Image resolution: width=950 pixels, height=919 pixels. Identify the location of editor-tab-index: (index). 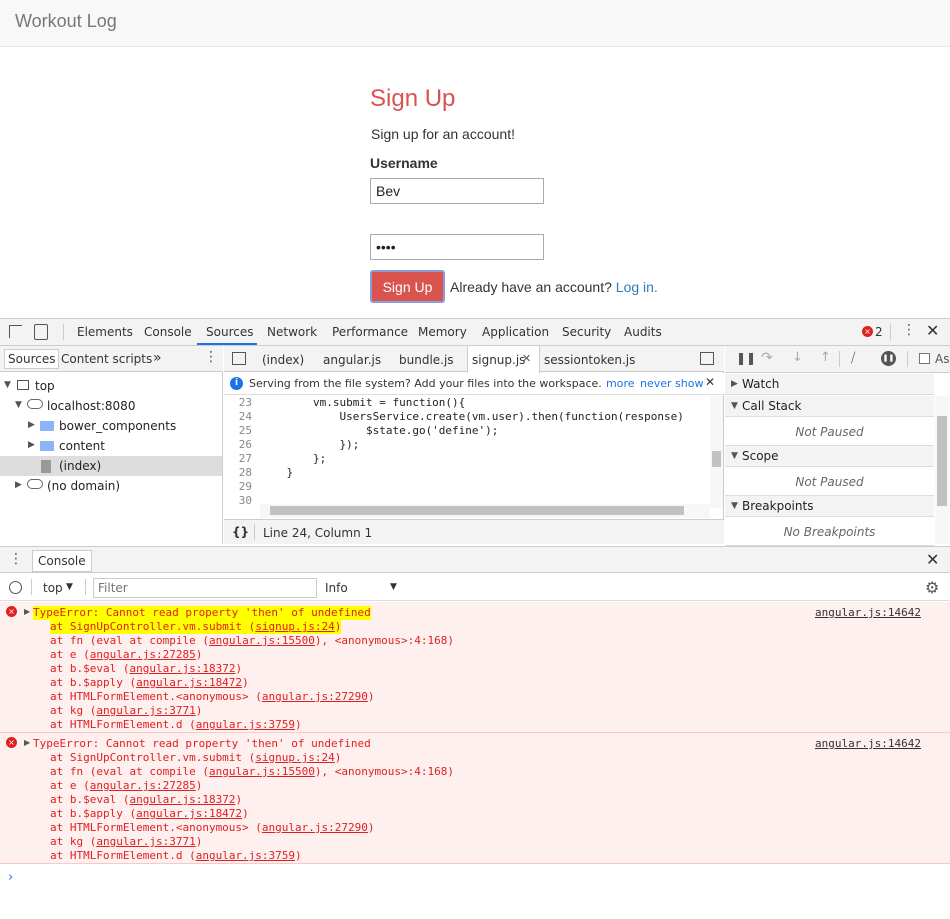
(283, 360).